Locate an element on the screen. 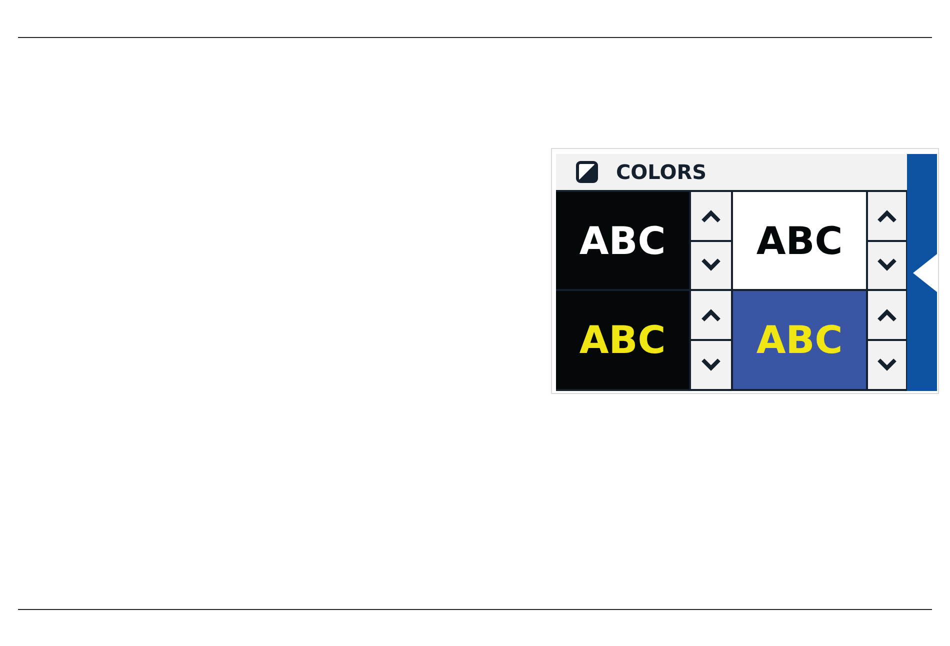 The height and width of the screenshot is (646, 950). side-tab is located at coordinates (922, 272).